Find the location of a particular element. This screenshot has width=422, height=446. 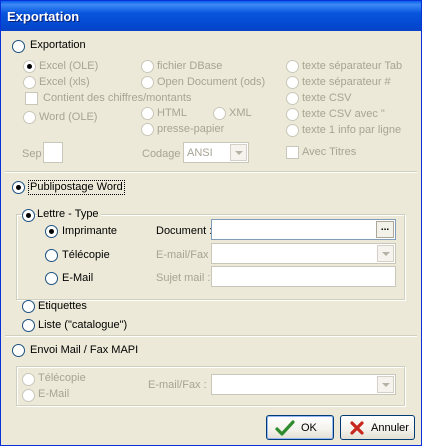

csv-quote-label: texte CSV avec " is located at coordinates (343, 114).